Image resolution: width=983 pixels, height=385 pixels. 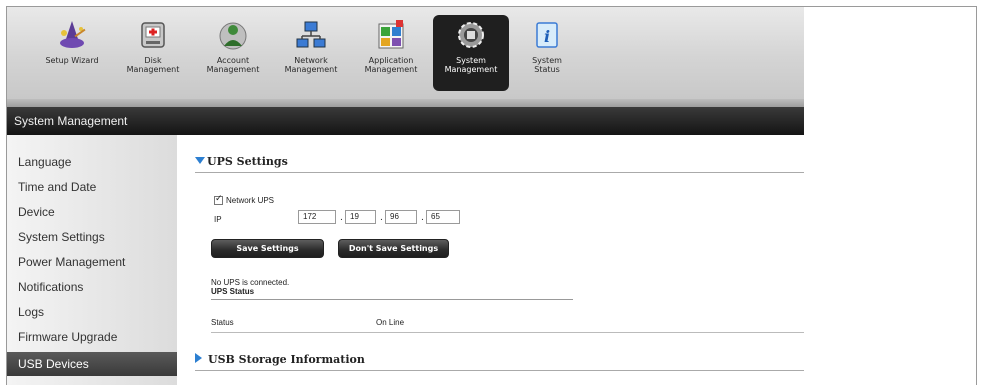 What do you see at coordinates (391, 53) in the screenshot?
I see `nav-application-management: Application Management` at bounding box center [391, 53].